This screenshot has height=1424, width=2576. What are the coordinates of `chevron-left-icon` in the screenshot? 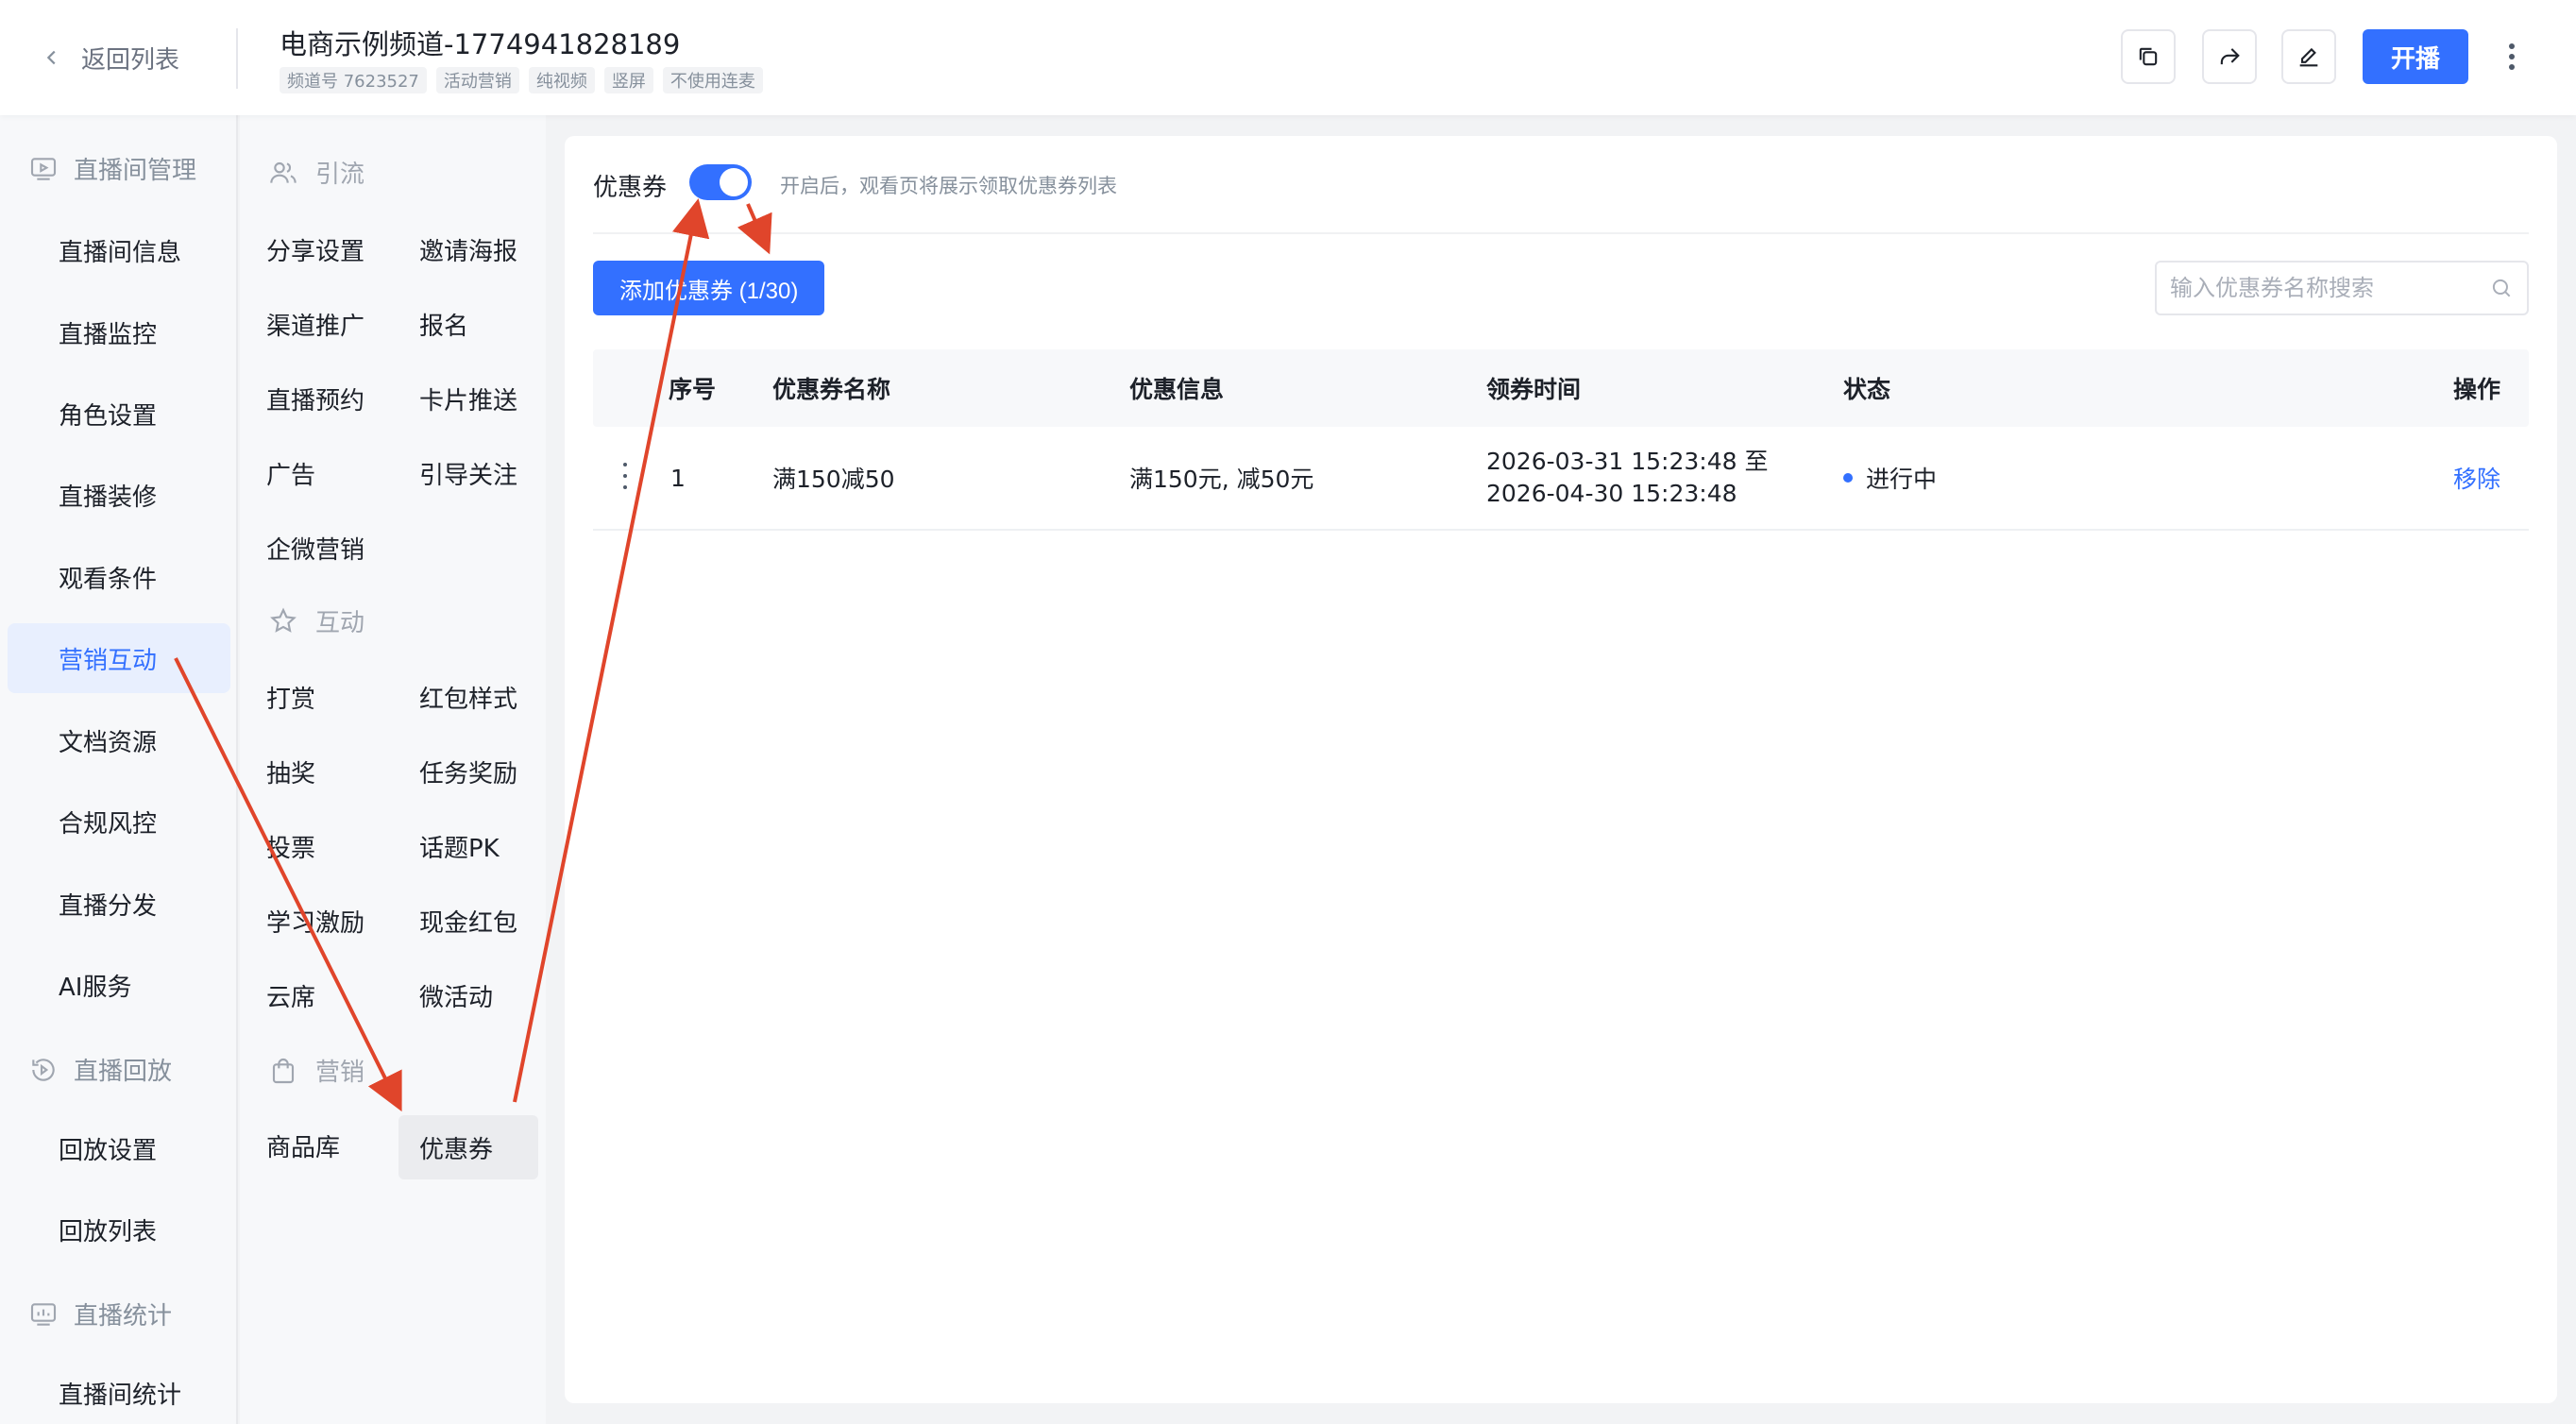 It's located at (51, 57).